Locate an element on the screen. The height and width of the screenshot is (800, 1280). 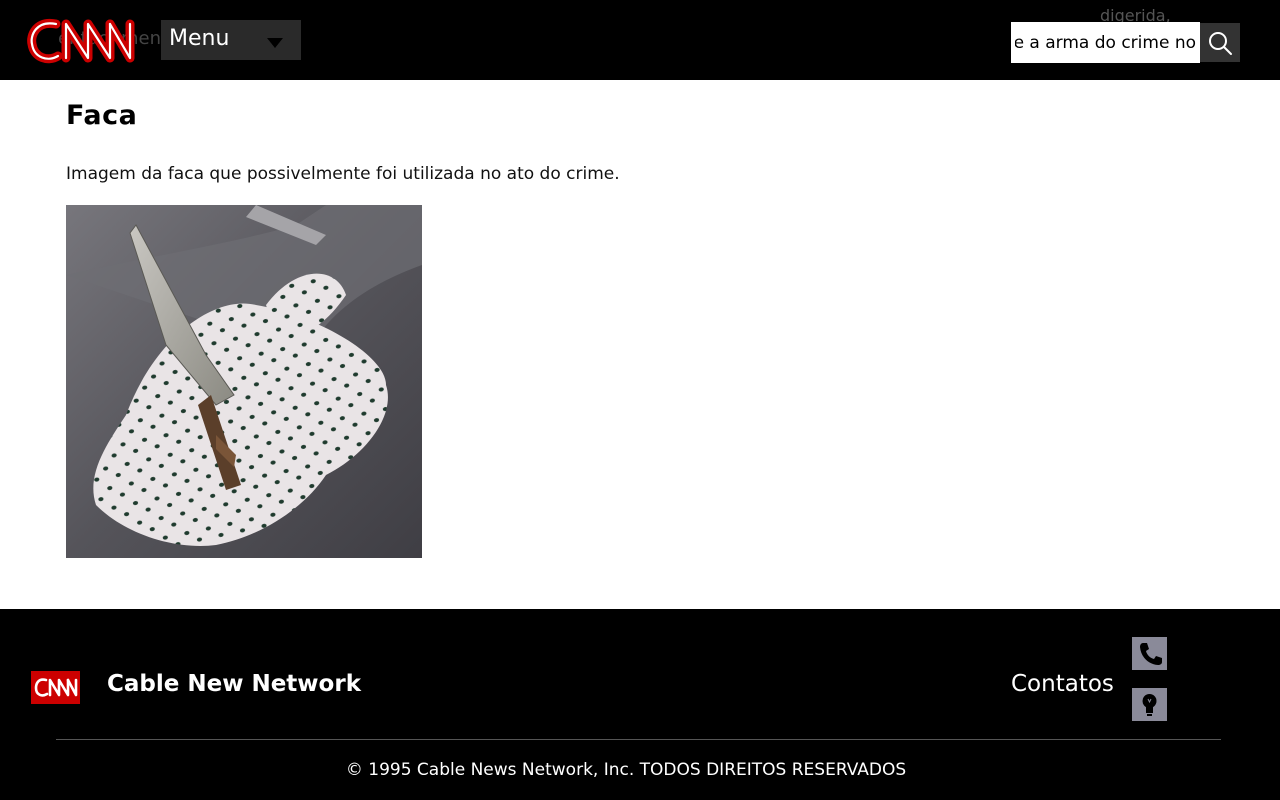
menu-label: Menu is located at coordinates (199, 38).